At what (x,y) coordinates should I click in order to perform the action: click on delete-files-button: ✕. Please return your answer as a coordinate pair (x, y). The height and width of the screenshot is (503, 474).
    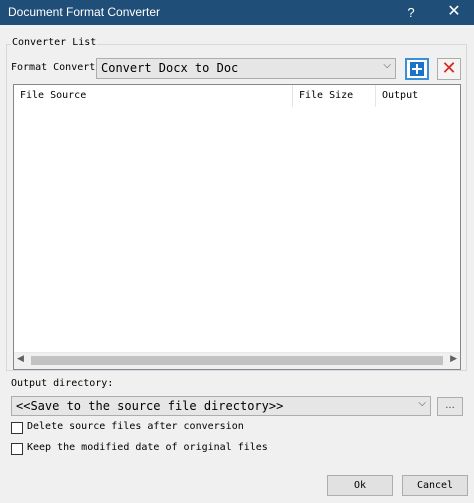
    Looking at the image, I should click on (449, 69).